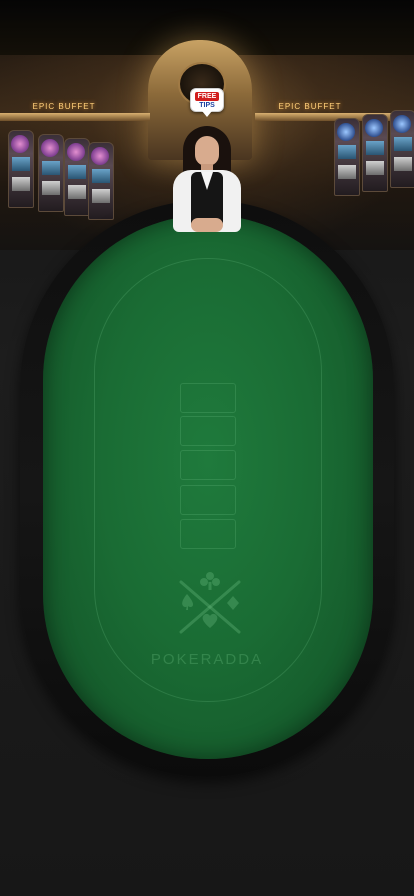 The width and height of the screenshot is (414, 896). What do you see at coordinates (64, 106) in the screenshot?
I see `buffet-sign-left: EPIC BUFFET` at bounding box center [64, 106].